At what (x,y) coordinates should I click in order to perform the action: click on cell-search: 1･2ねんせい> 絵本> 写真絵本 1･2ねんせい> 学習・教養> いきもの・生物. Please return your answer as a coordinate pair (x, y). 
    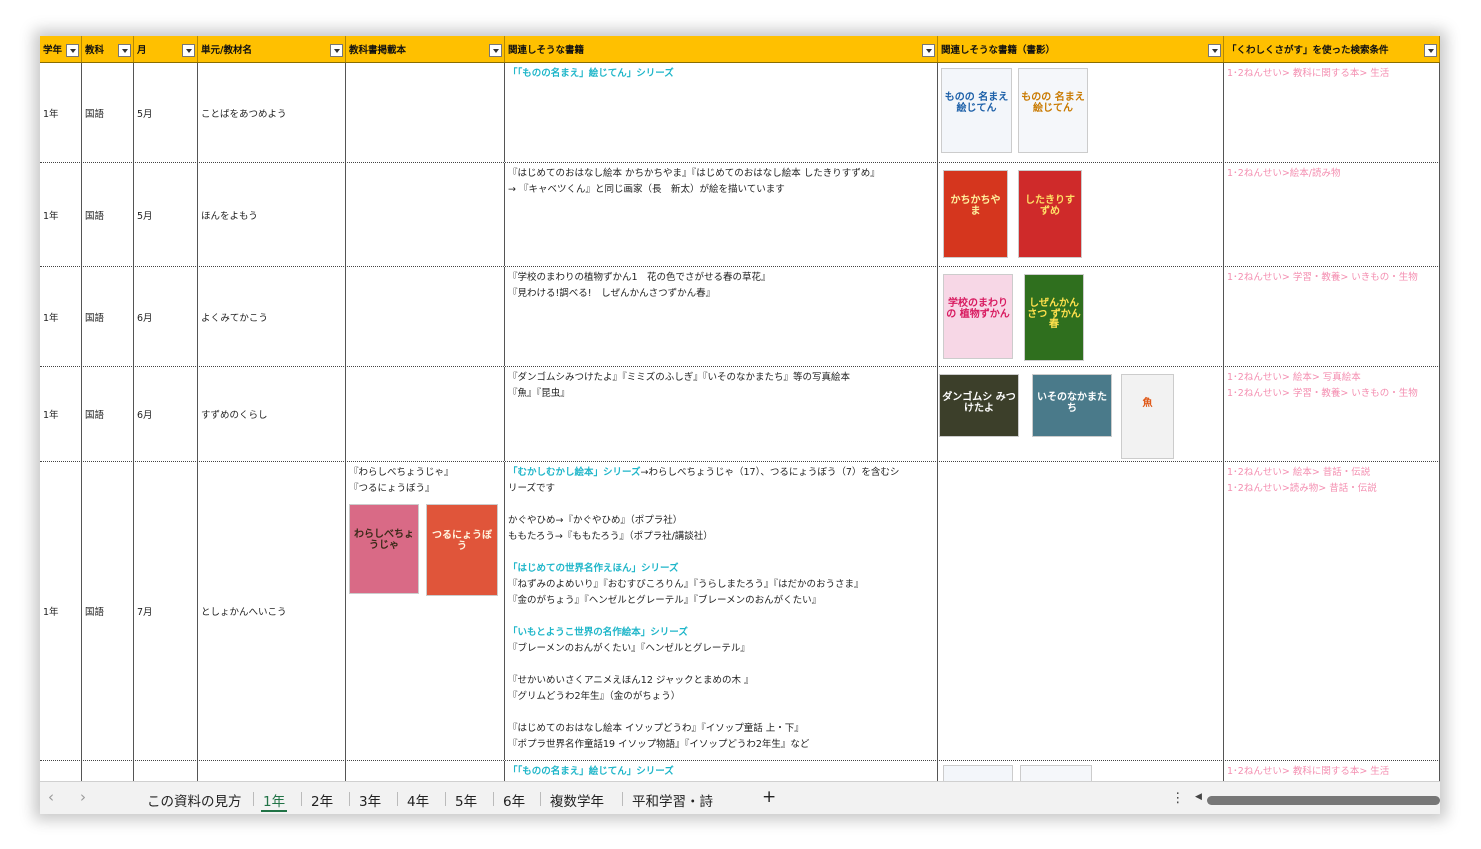
    Looking at the image, I should click on (1332, 414).